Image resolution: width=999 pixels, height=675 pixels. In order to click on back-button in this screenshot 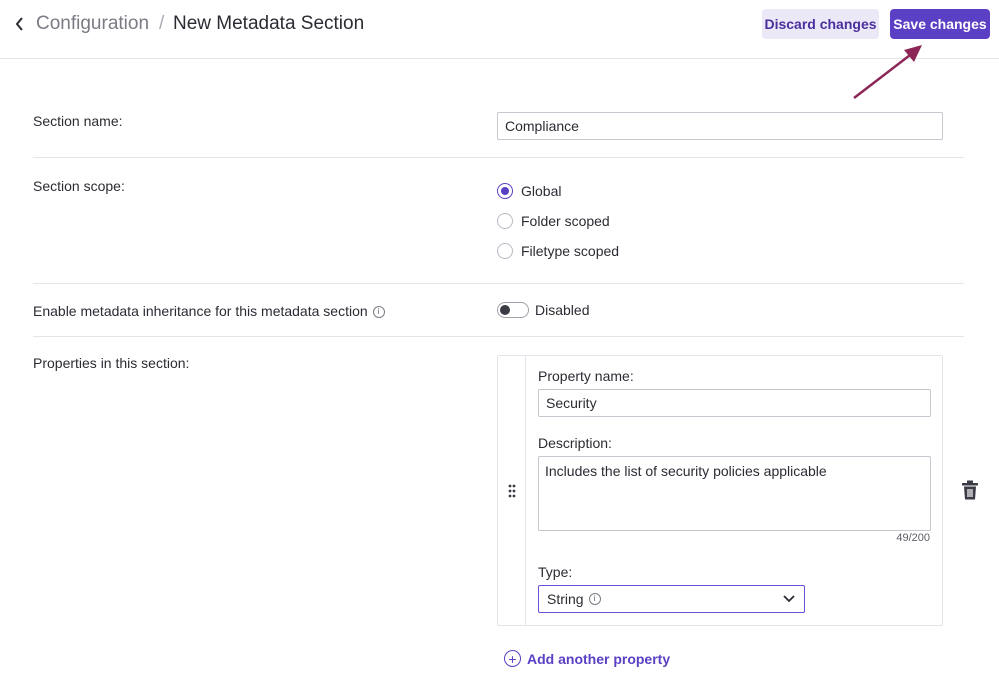, I will do `click(20, 24)`.